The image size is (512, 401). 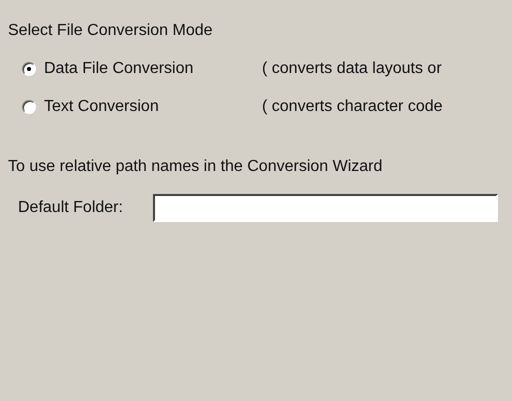 What do you see at coordinates (195, 167) in the screenshot?
I see `help-text: To use relative path names in the Conversion Wizard` at bounding box center [195, 167].